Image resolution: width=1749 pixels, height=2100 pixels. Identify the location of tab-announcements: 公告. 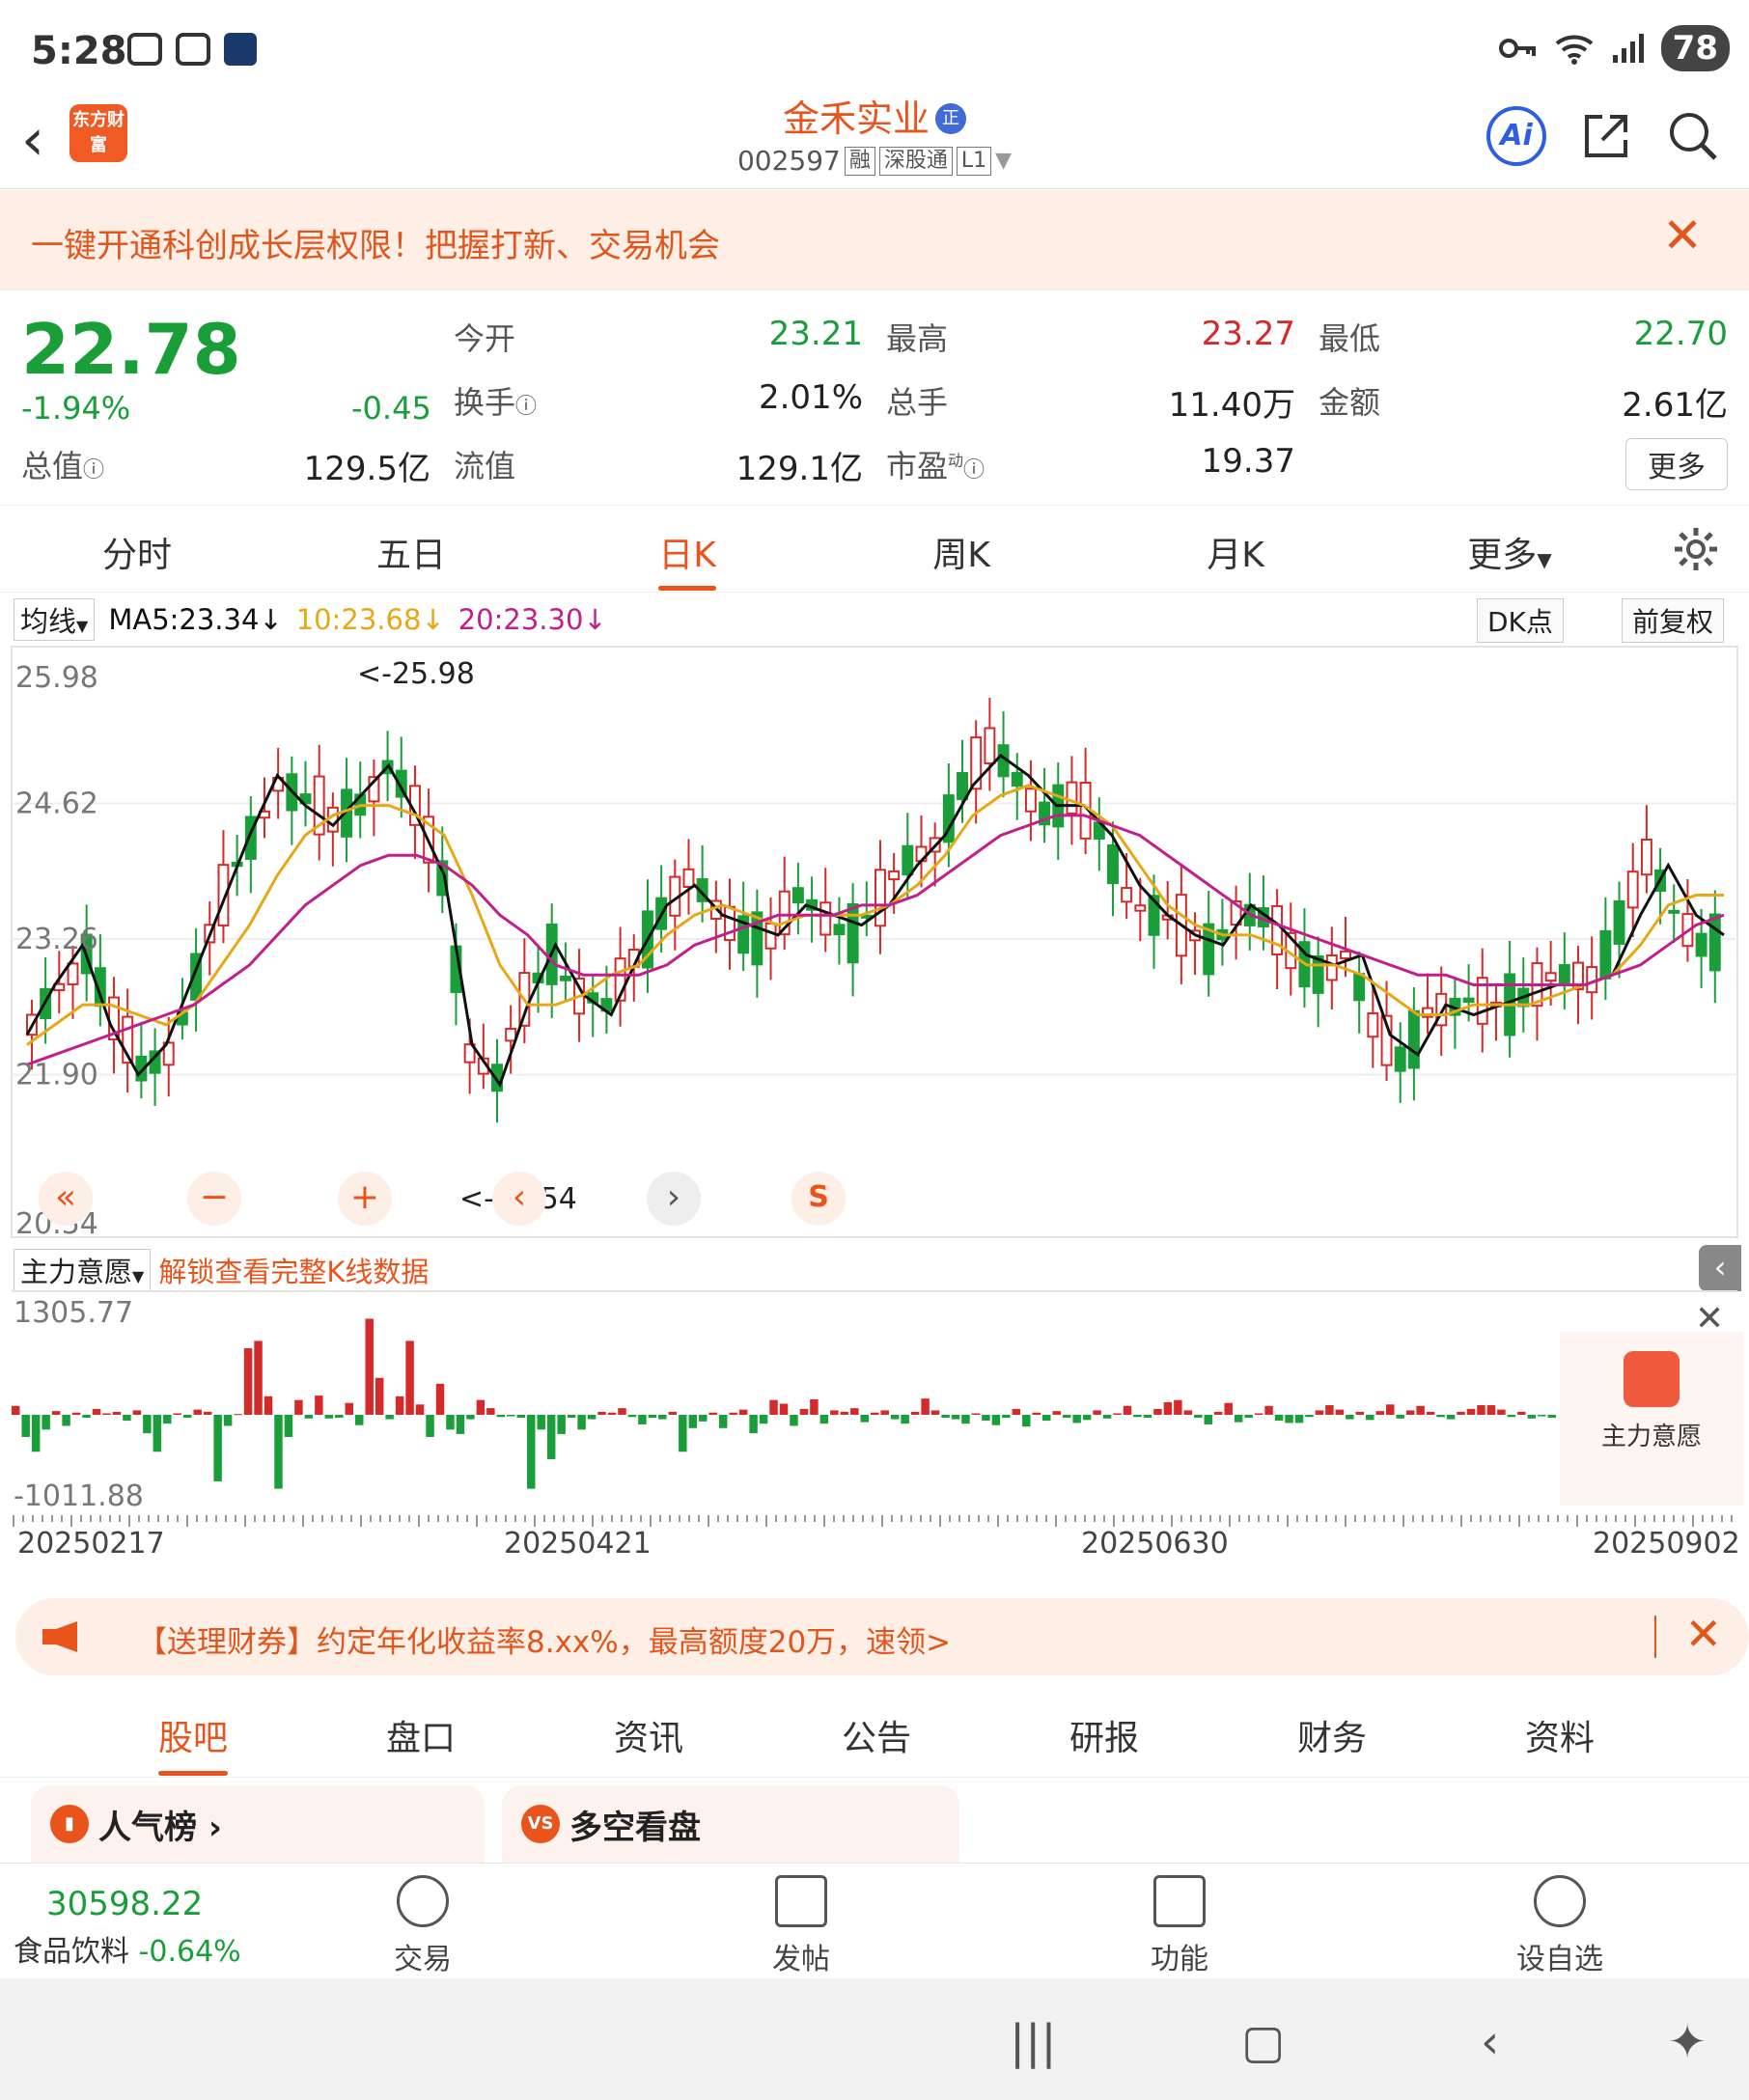
(876, 1735).